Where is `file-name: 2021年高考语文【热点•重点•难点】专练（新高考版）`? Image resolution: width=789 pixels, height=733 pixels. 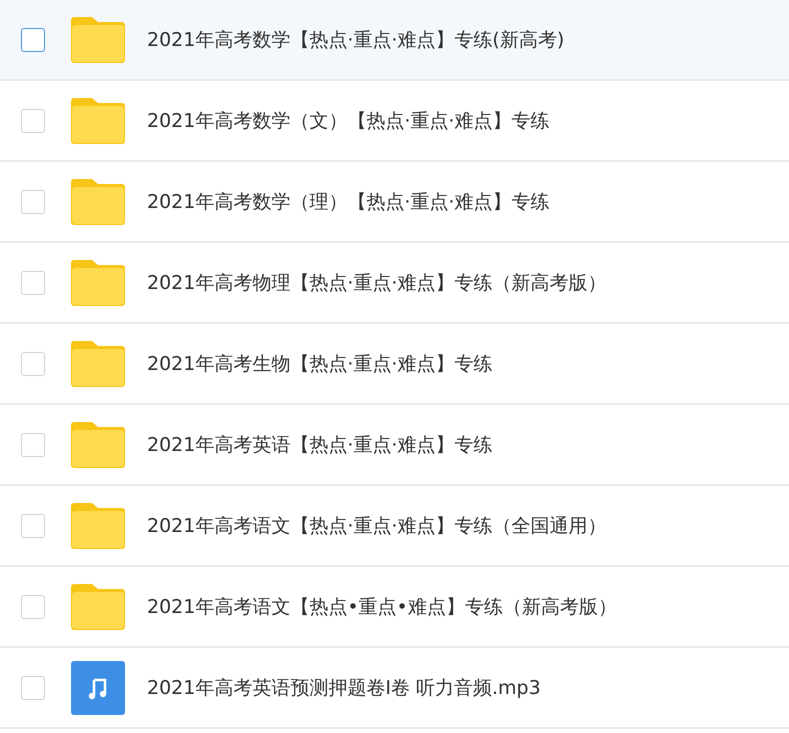
file-name: 2021年高考语文【热点•重点•难点】专练（新高考版） is located at coordinates (382, 607).